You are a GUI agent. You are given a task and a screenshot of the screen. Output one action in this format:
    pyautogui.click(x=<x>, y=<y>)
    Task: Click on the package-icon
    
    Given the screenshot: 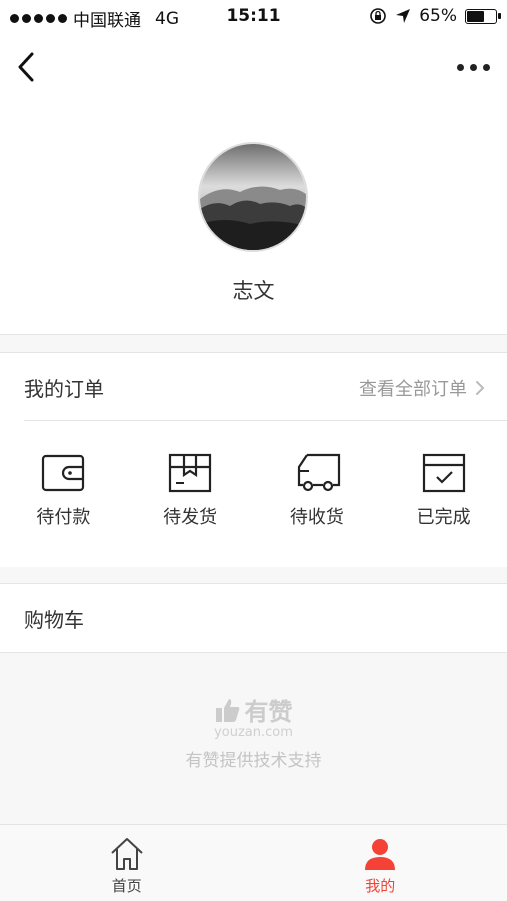 What is the action you would take?
    pyautogui.click(x=190, y=473)
    